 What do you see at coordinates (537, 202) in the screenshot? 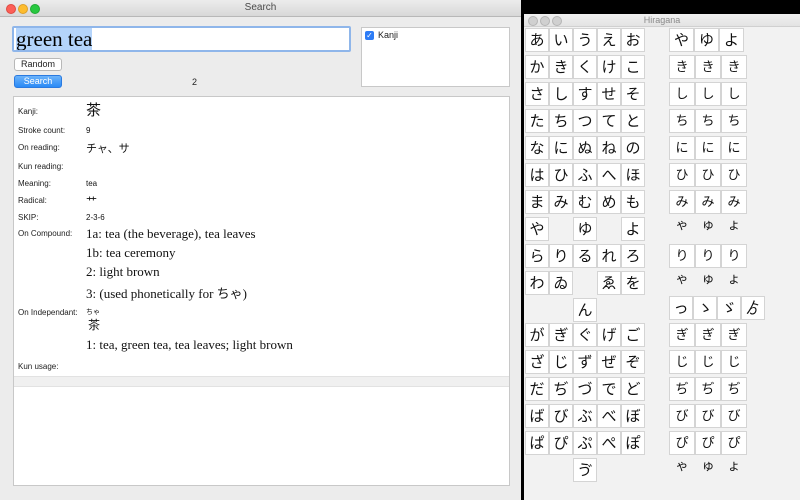
I see `kana-cell: ま` at bounding box center [537, 202].